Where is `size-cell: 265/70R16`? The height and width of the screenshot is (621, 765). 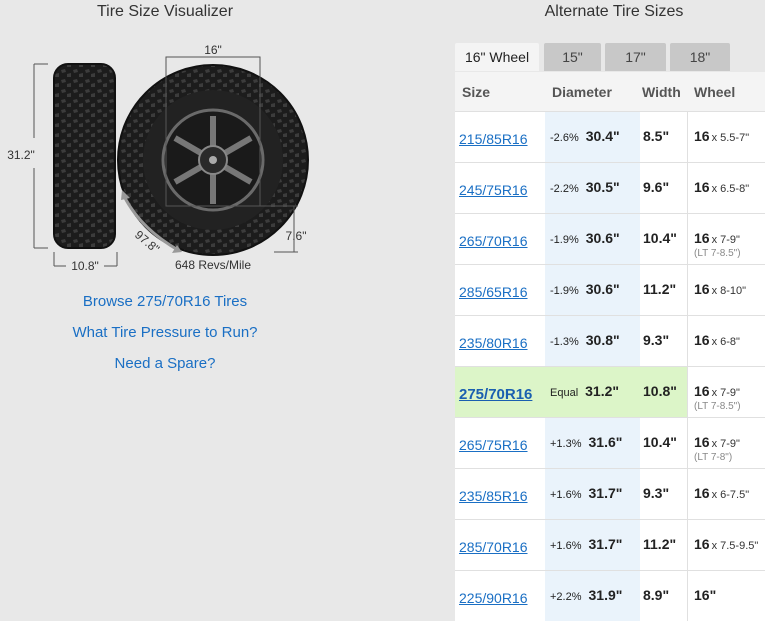 size-cell: 265/70R16 is located at coordinates (500, 239).